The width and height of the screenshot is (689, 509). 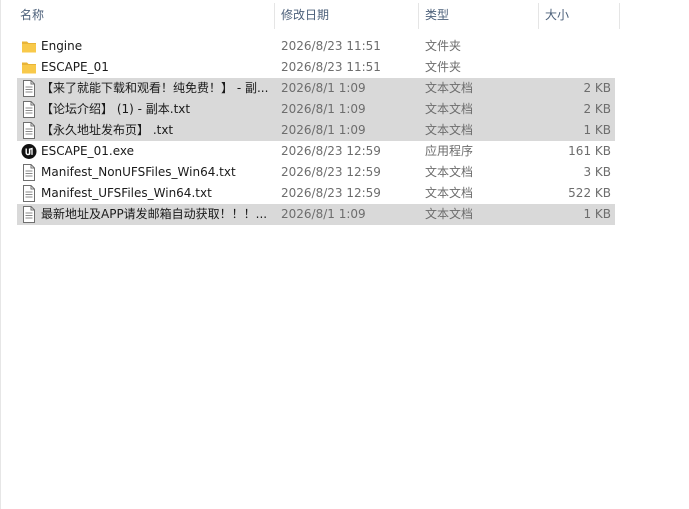 I want to click on file-name: ESCAPE_01, so click(x=75, y=67).